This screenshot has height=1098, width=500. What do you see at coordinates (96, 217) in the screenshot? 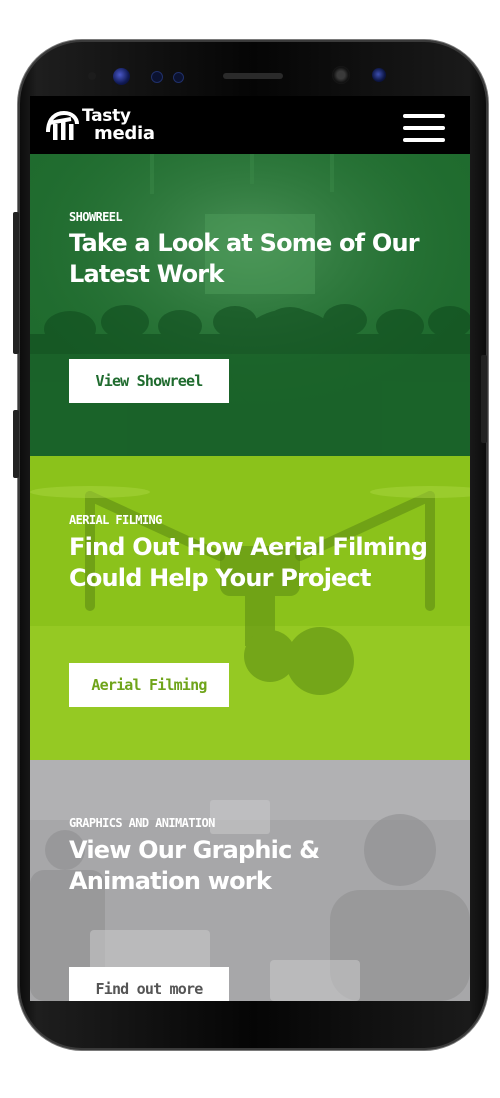
I see `showreel-eyebrow: SHOWREEL` at bounding box center [96, 217].